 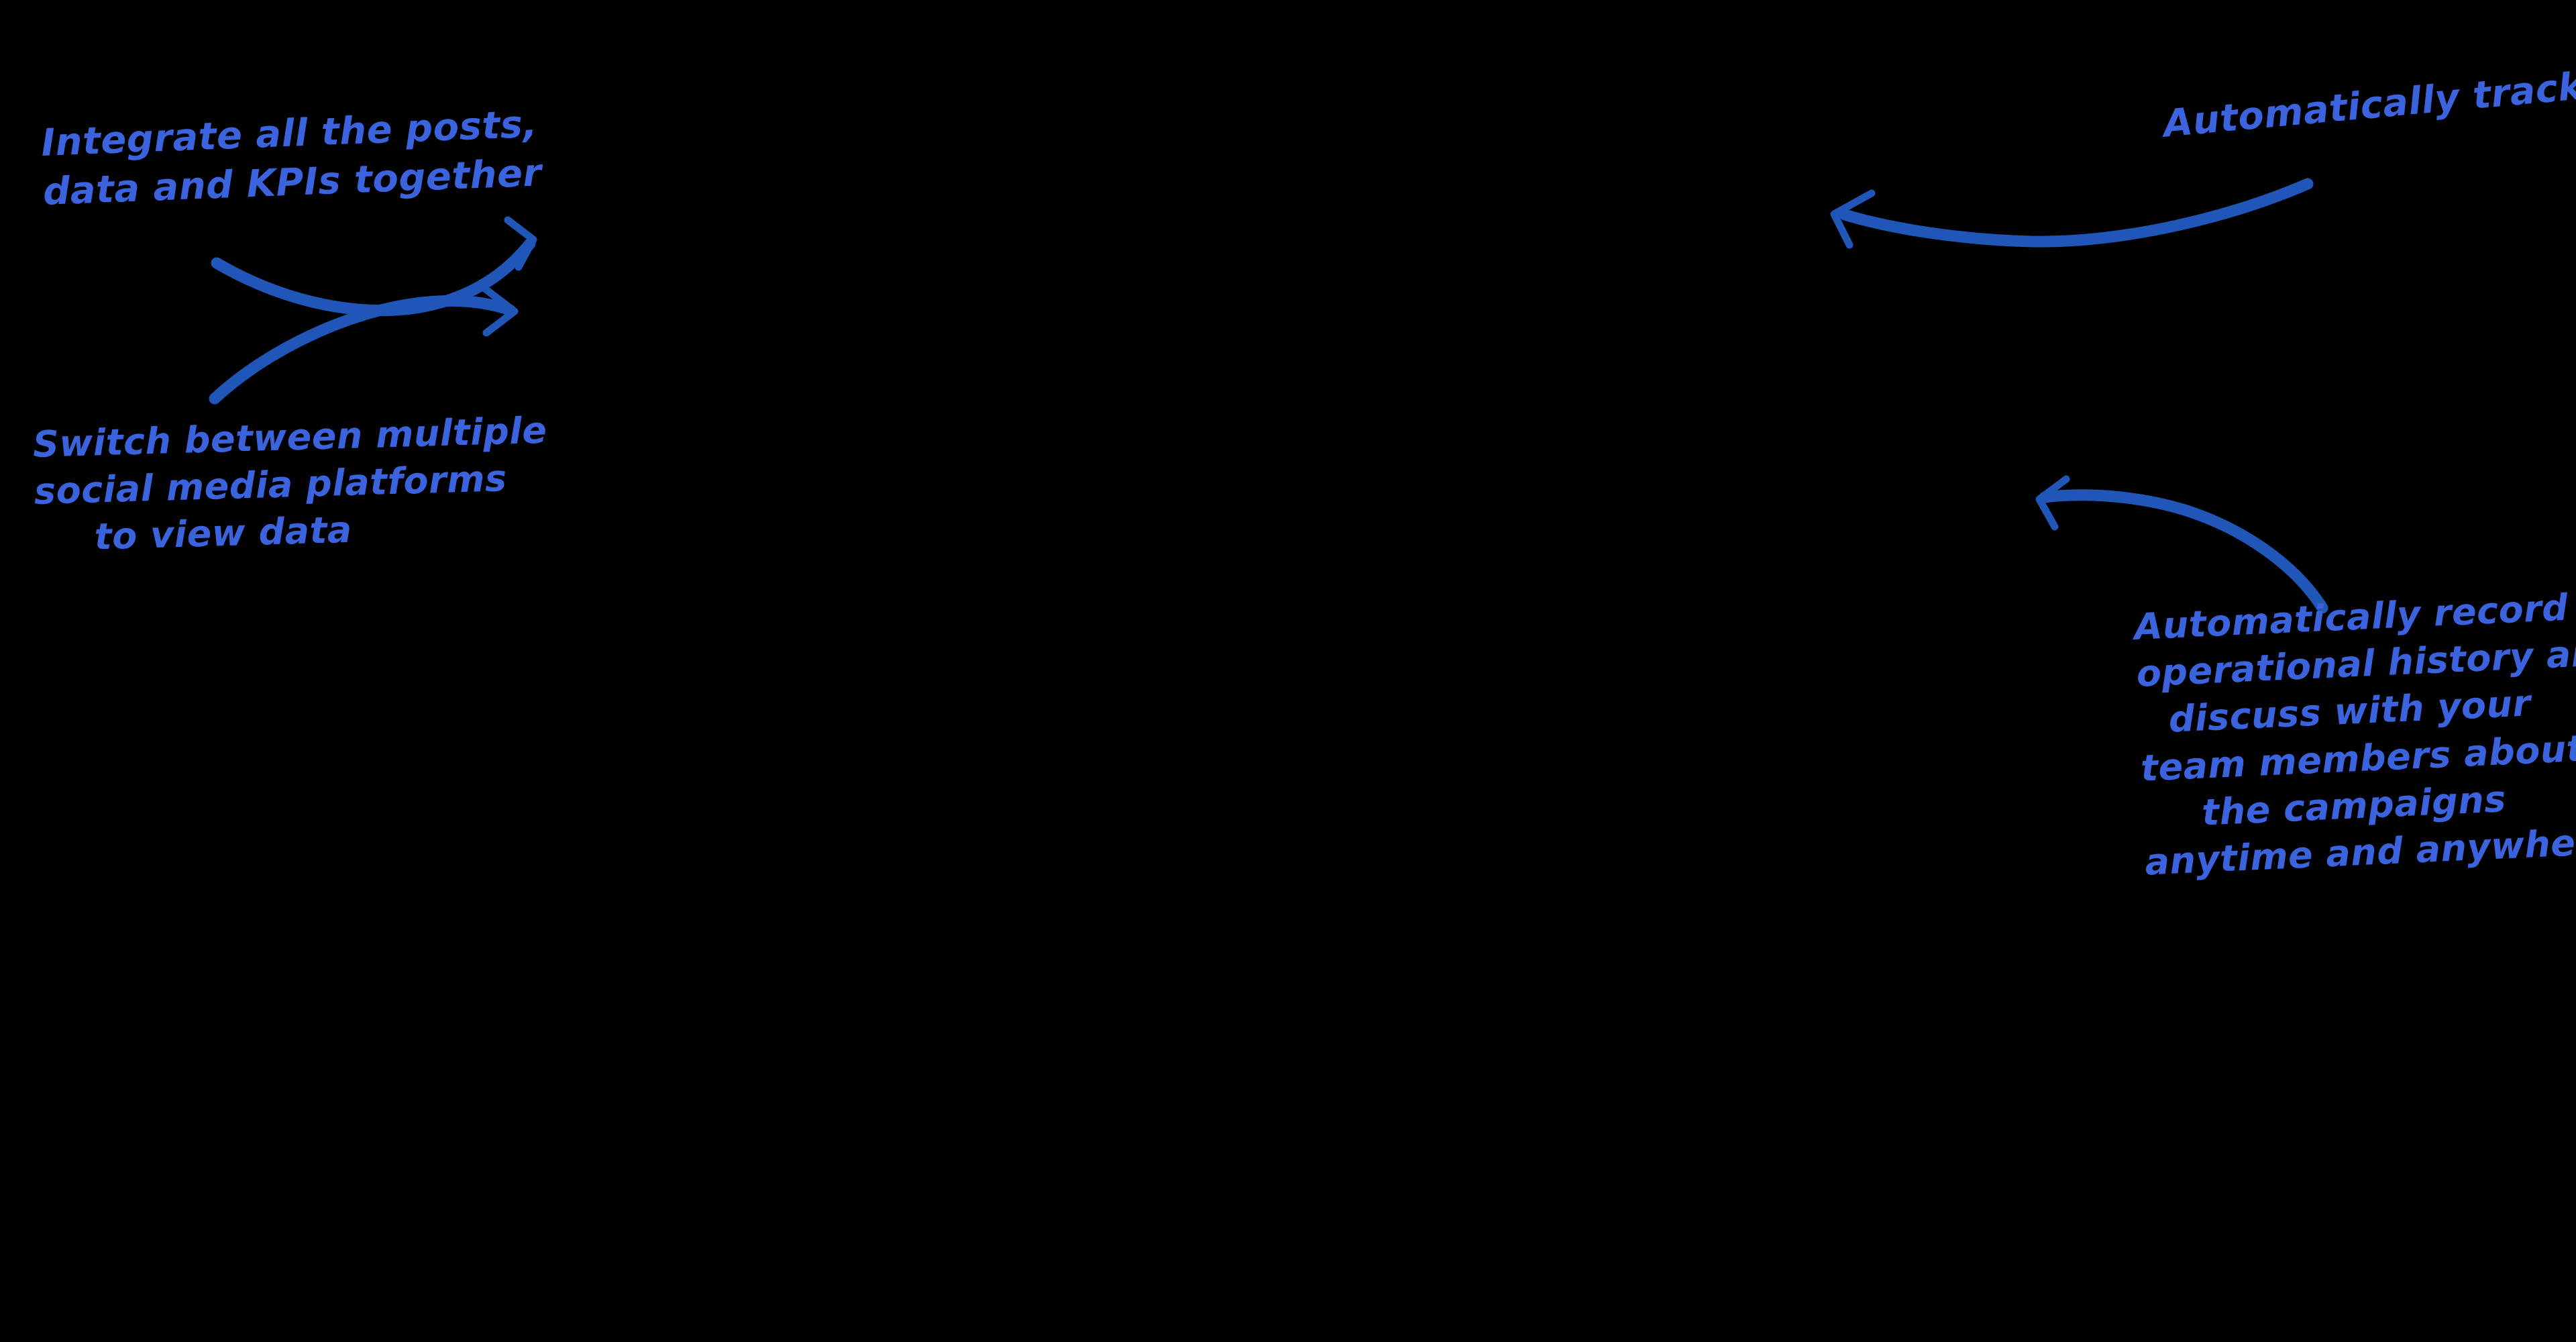 I want to click on annotation-track-kpis: Automatically track KPIs, so click(x=2368, y=102).